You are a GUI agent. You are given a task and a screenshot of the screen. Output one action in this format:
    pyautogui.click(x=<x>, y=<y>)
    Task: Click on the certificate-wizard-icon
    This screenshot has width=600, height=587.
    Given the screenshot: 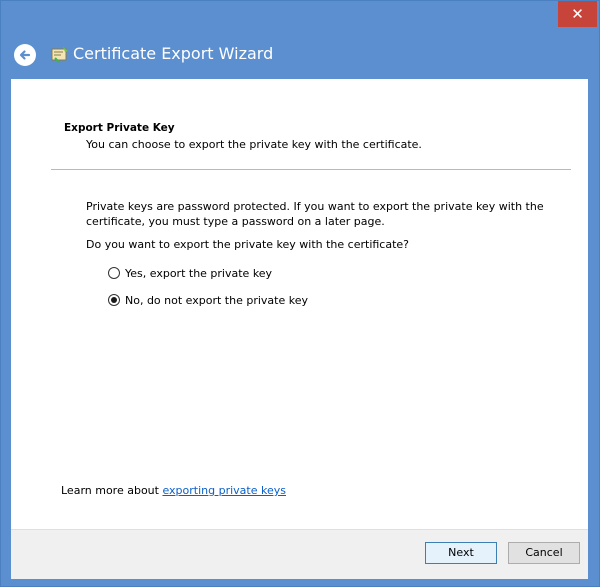 What is the action you would take?
    pyautogui.click(x=60, y=55)
    